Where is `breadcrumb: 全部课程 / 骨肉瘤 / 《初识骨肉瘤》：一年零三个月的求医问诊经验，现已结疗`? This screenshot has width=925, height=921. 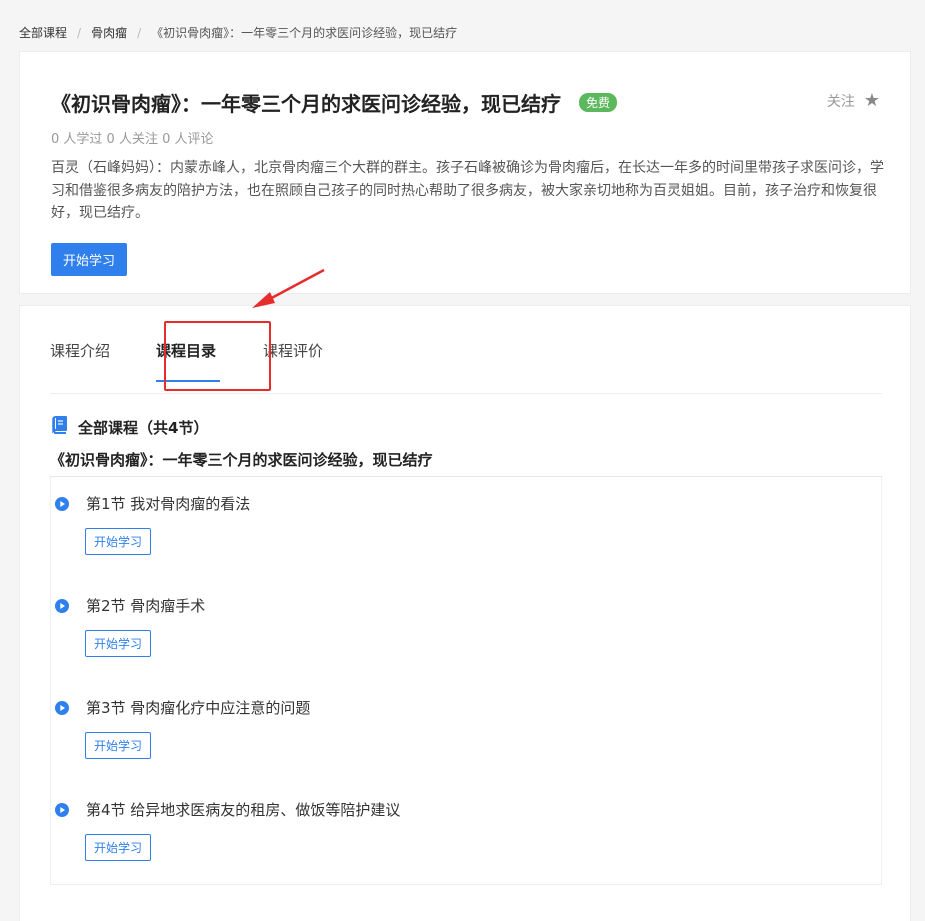
breadcrumb: 全部课程 / 骨肉瘤 / 《初识骨肉瘤》：一年零三个月的求医问诊经验，现已结疗 is located at coordinates (238, 32).